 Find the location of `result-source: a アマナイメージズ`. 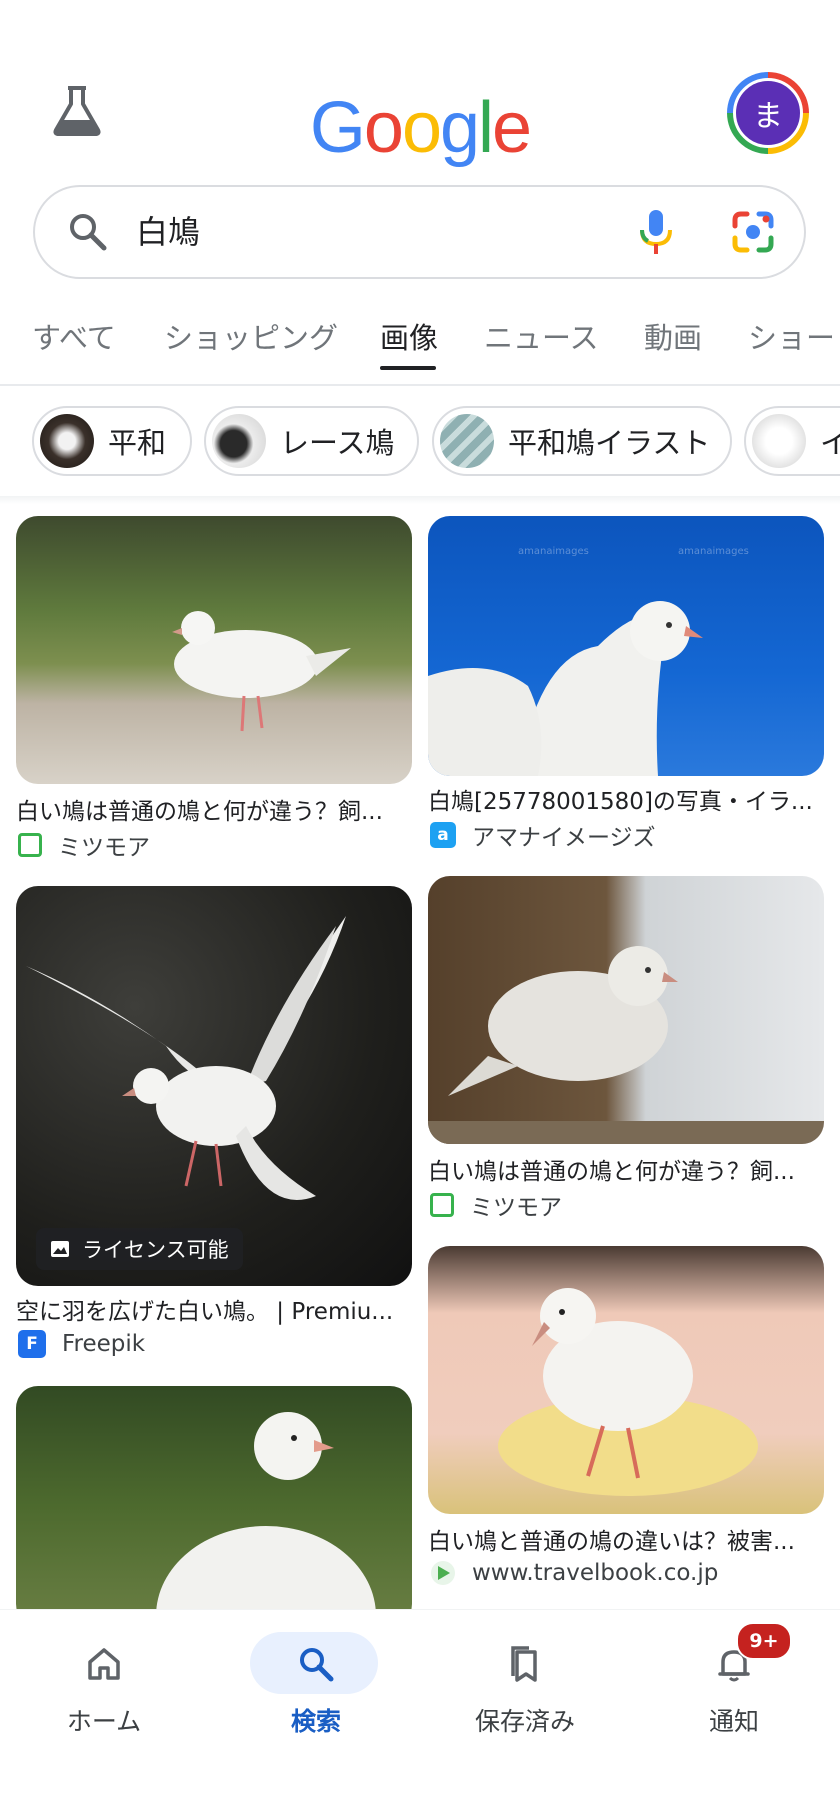

result-source: a アマナイメージズ is located at coordinates (543, 835).